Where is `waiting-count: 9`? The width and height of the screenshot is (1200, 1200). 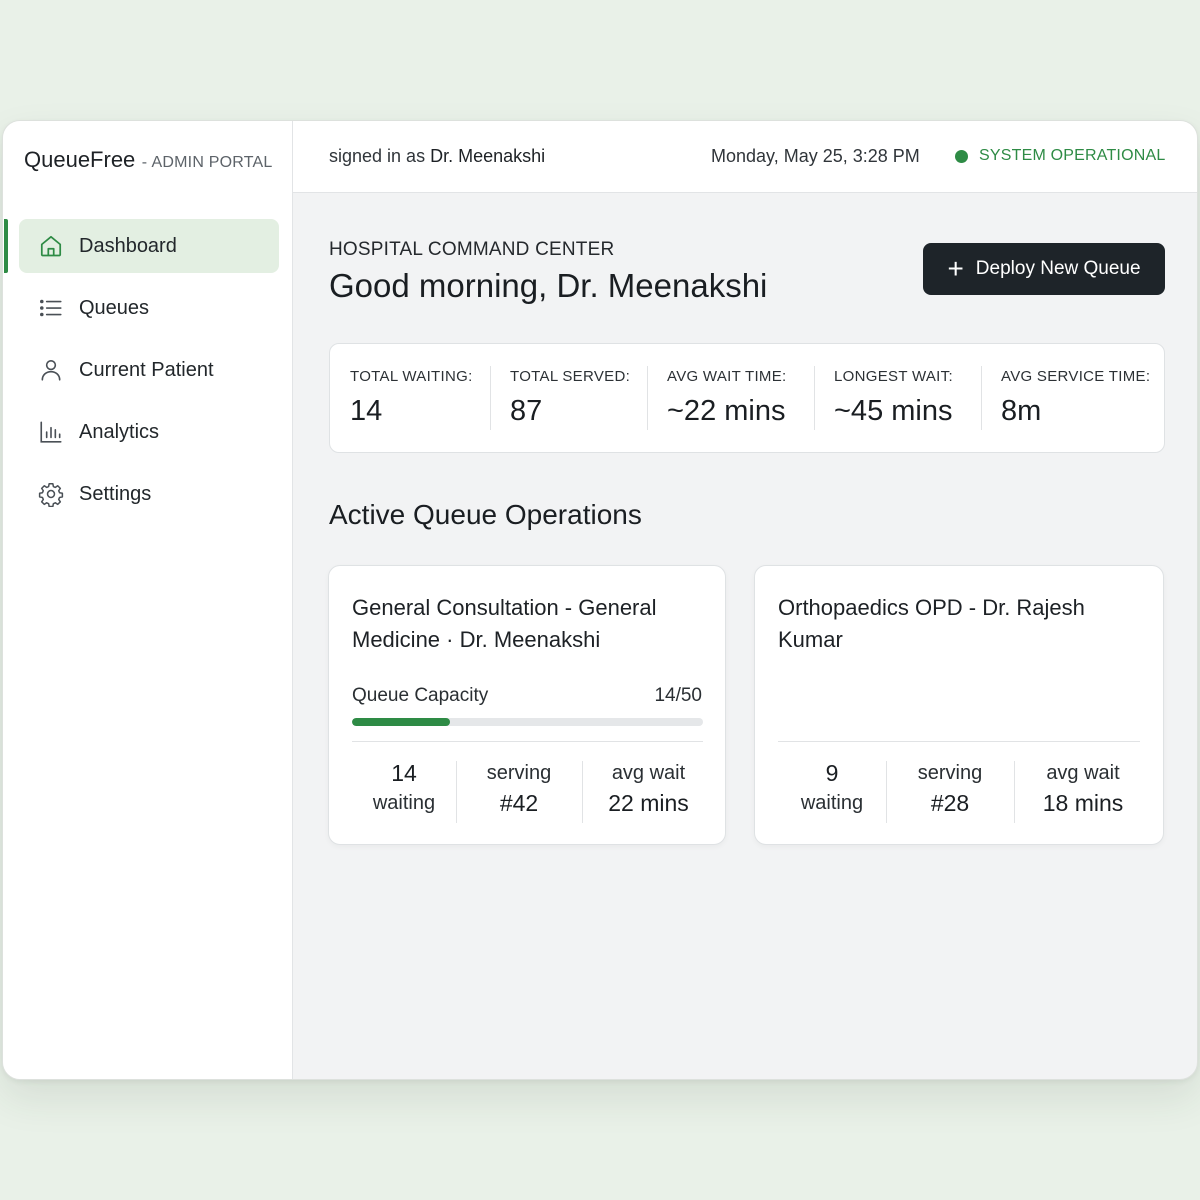
waiting-count: 9 is located at coordinates (832, 773).